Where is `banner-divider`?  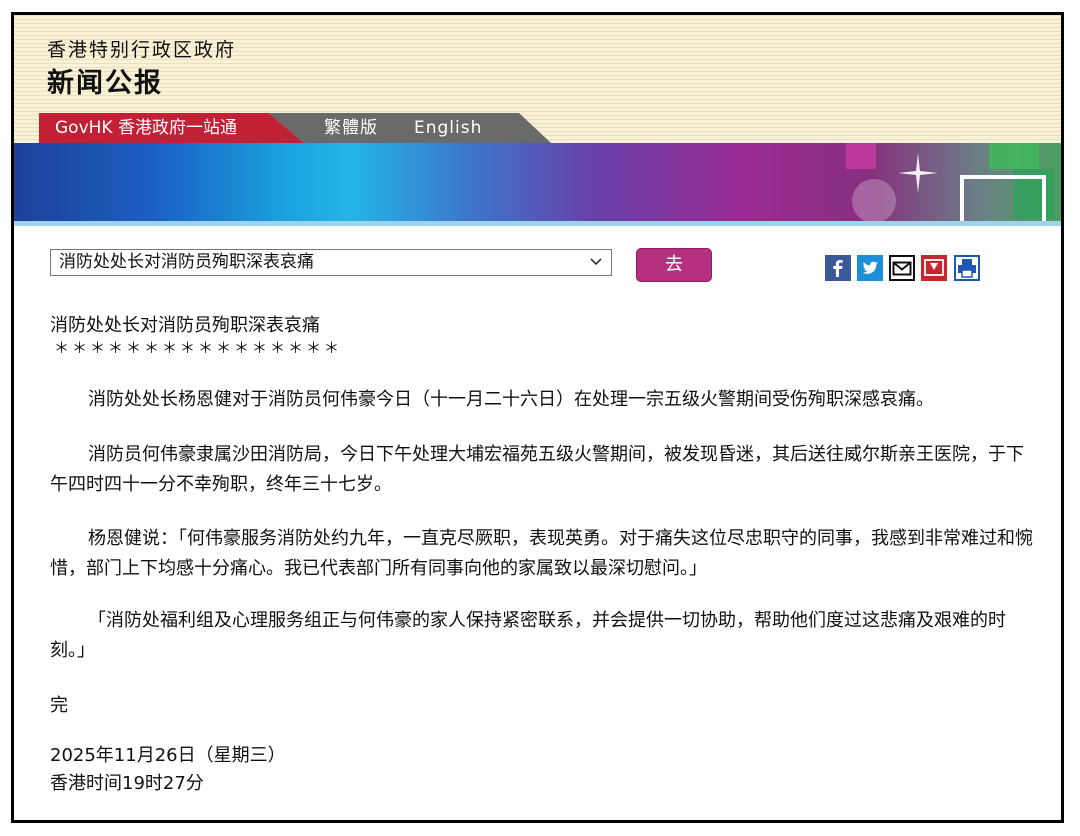
banner-divider is located at coordinates (537, 223).